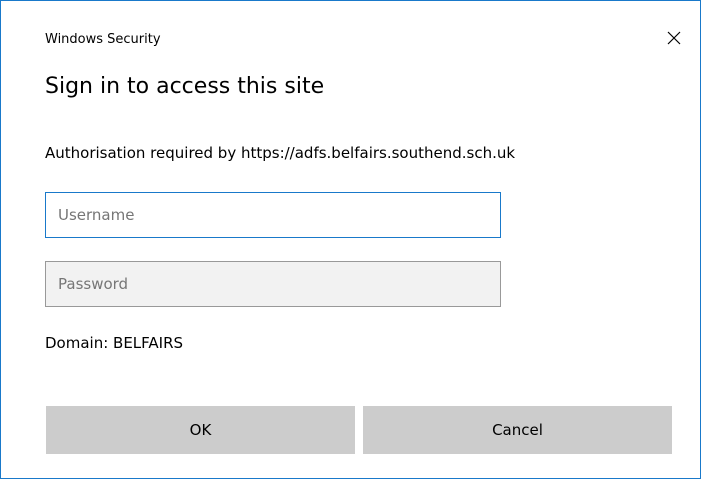 This screenshot has height=479, width=701. Describe the element at coordinates (273, 284) in the screenshot. I see `password-input` at that location.